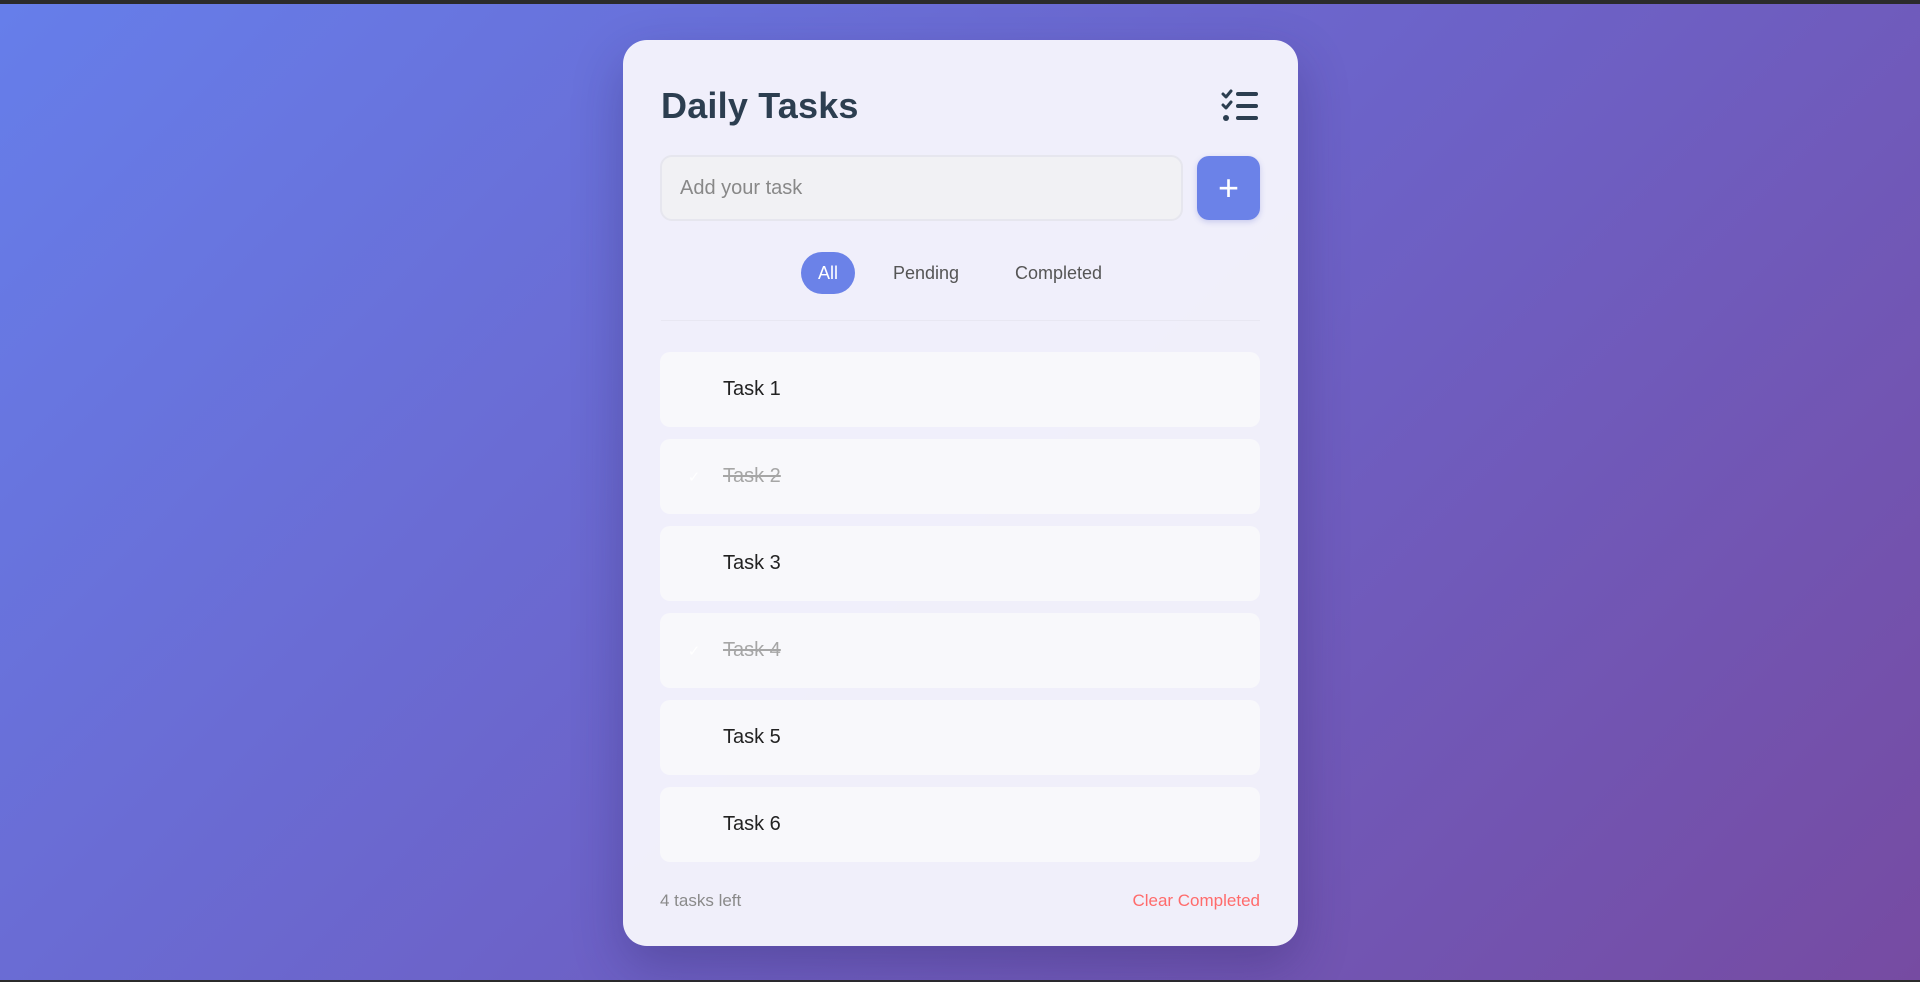 Image resolution: width=1920 pixels, height=982 pixels. What do you see at coordinates (752, 476) in the screenshot?
I see `task-text: Task 2` at bounding box center [752, 476].